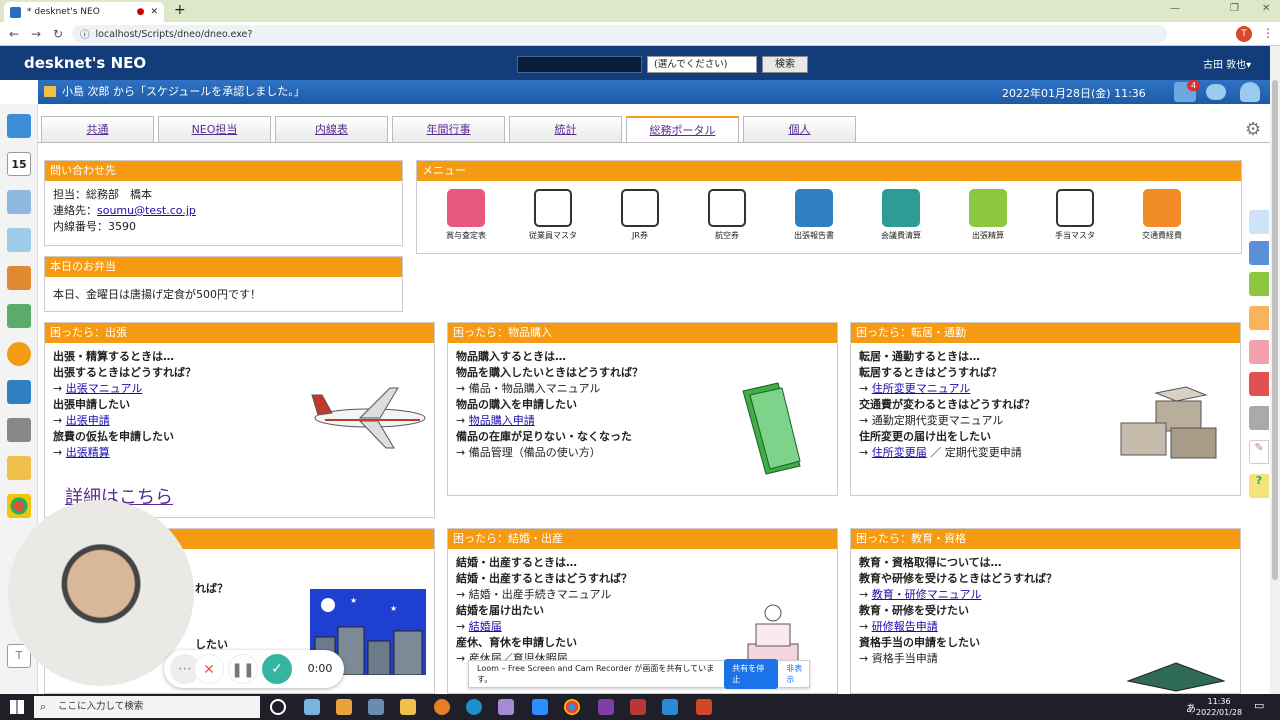 The image size is (1280, 720). What do you see at coordinates (50, 91) in the screenshot?
I see `folder-icon` at bounding box center [50, 91].